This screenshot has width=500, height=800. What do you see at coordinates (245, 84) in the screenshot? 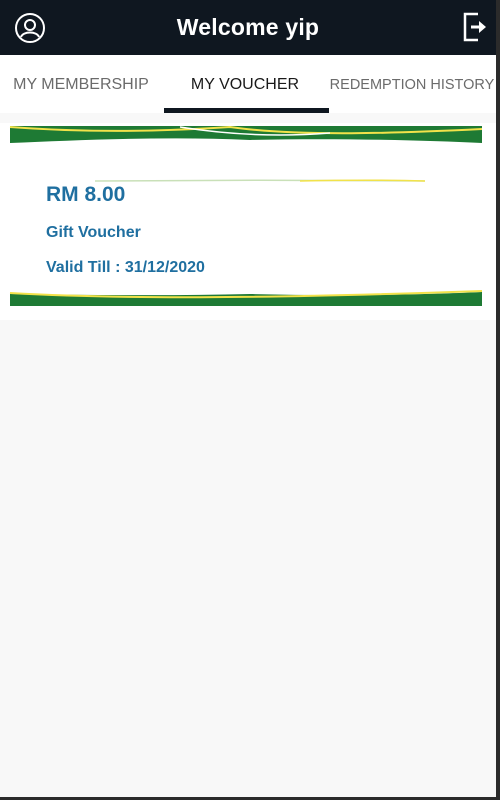
I see `tab-my-voucher: MY VOUCHER` at bounding box center [245, 84].